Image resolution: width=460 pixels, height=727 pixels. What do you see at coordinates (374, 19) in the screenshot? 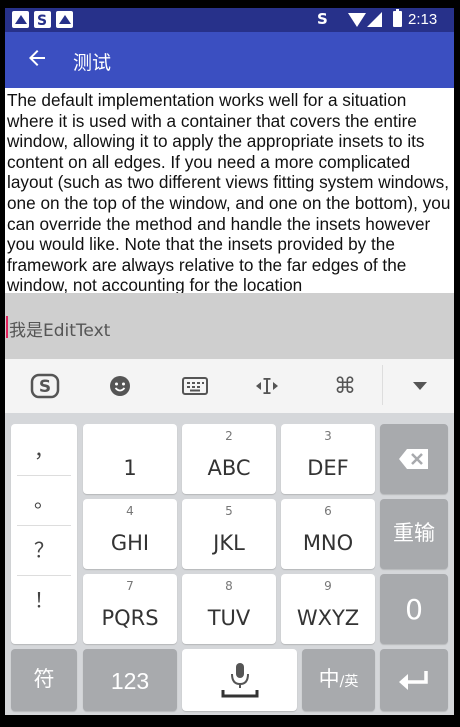
I see `signal-icon` at bounding box center [374, 19].